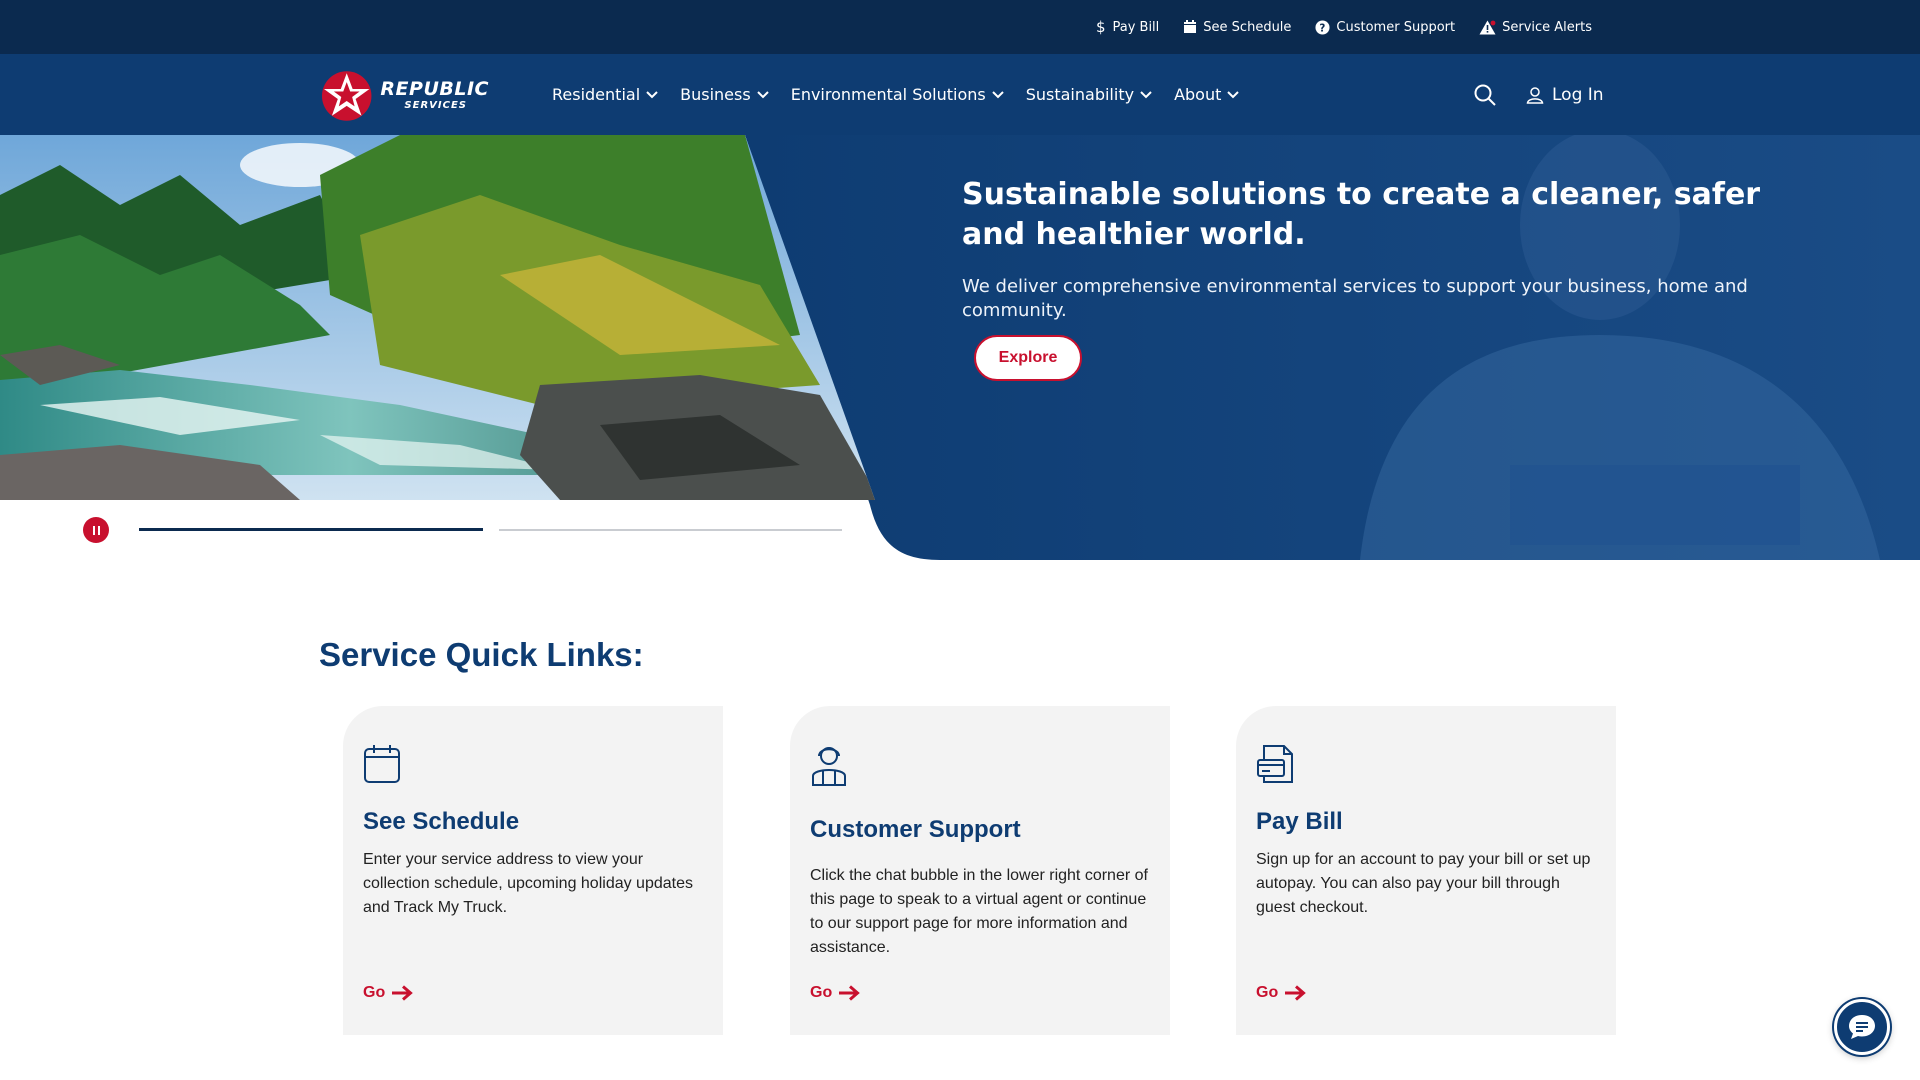 This screenshot has width=1920, height=1080. I want to click on chat-icon, so click(1862, 1027).